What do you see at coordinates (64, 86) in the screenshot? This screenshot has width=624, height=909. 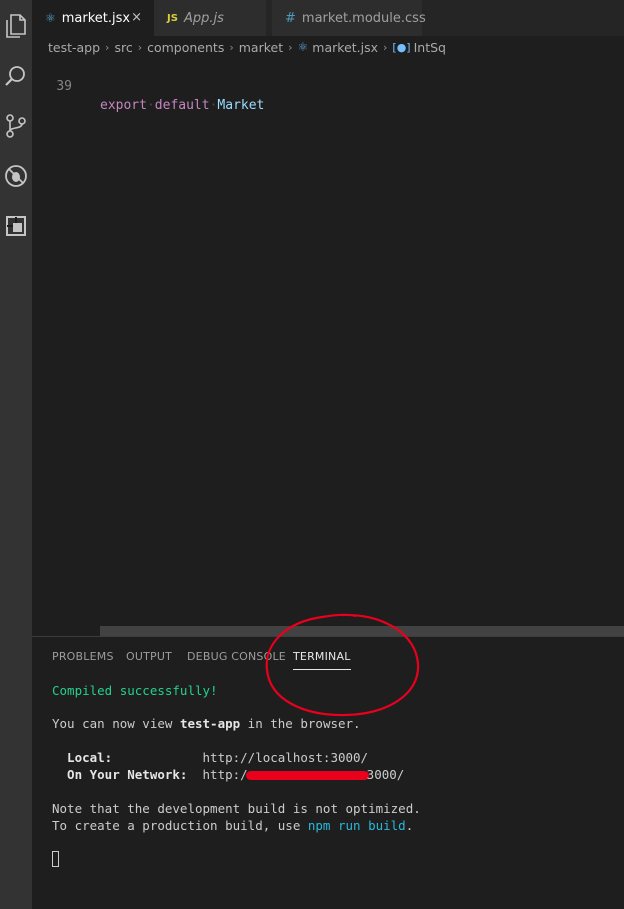 I see `line-number: 39` at bounding box center [64, 86].